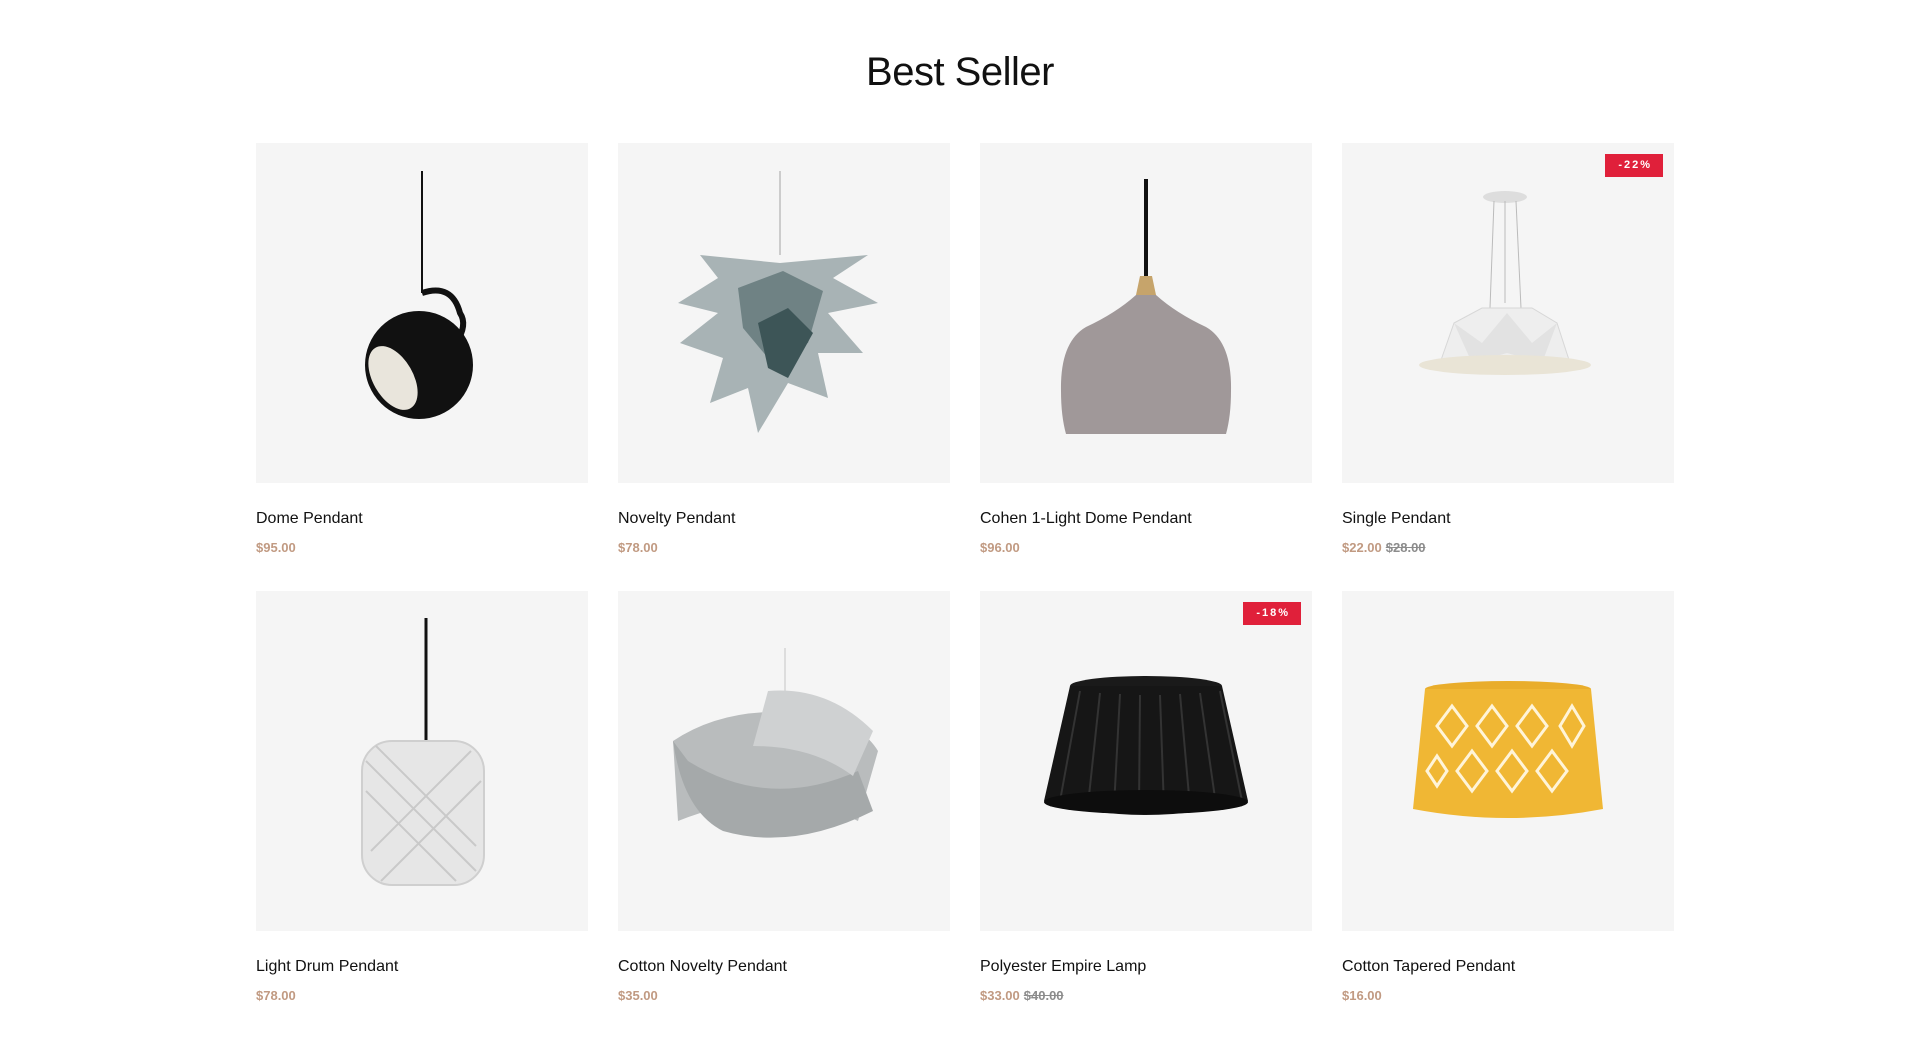 This screenshot has width=1920, height=1054. What do you see at coordinates (1396, 519) in the screenshot?
I see `product-name: Single Pendant` at bounding box center [1396, 519].